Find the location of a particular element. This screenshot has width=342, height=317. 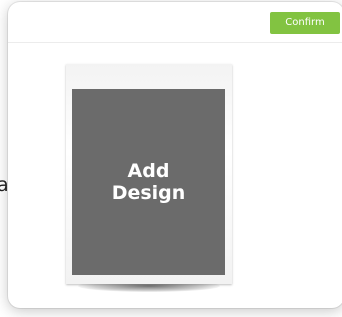

confirm-button: Confirm is located at coordinates (305, 23).